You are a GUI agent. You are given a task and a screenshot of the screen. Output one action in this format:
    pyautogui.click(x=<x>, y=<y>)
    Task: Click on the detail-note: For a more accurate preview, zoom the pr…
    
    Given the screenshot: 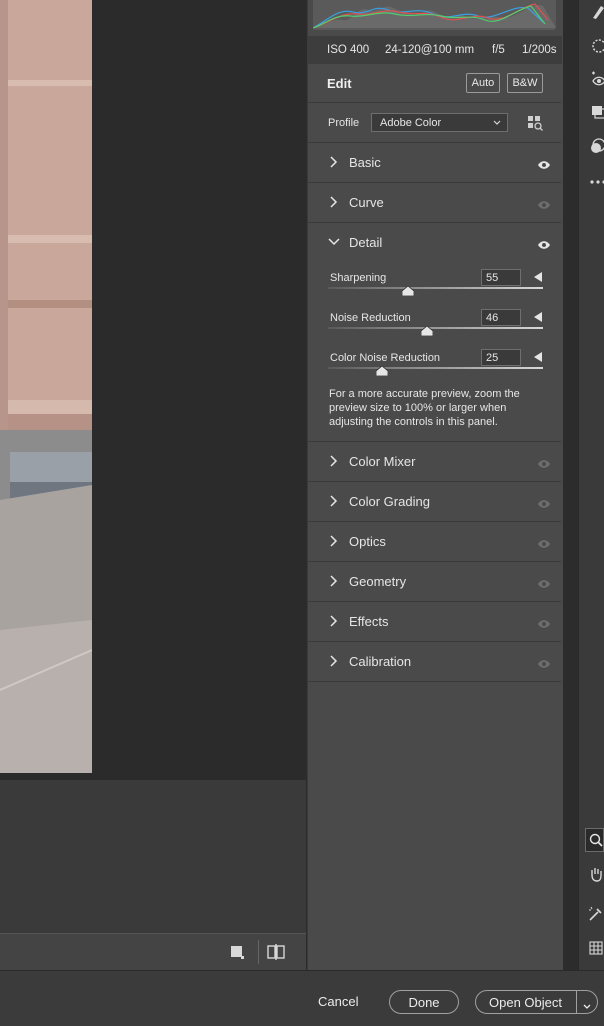 What is the action you would take?
    pyautogui.click(x=424, y=408)
    